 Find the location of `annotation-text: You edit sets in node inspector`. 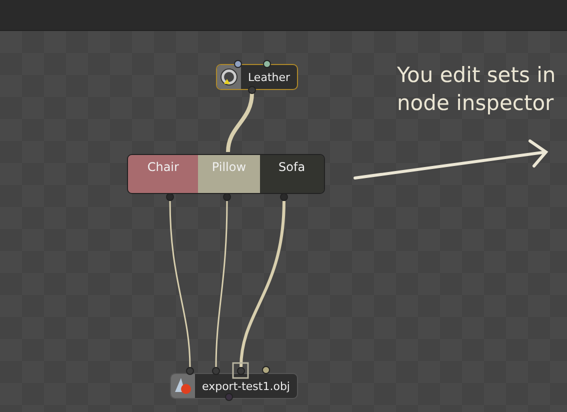

annotation-text: You edit sets in node inspector is located at coordinates (477, 89).